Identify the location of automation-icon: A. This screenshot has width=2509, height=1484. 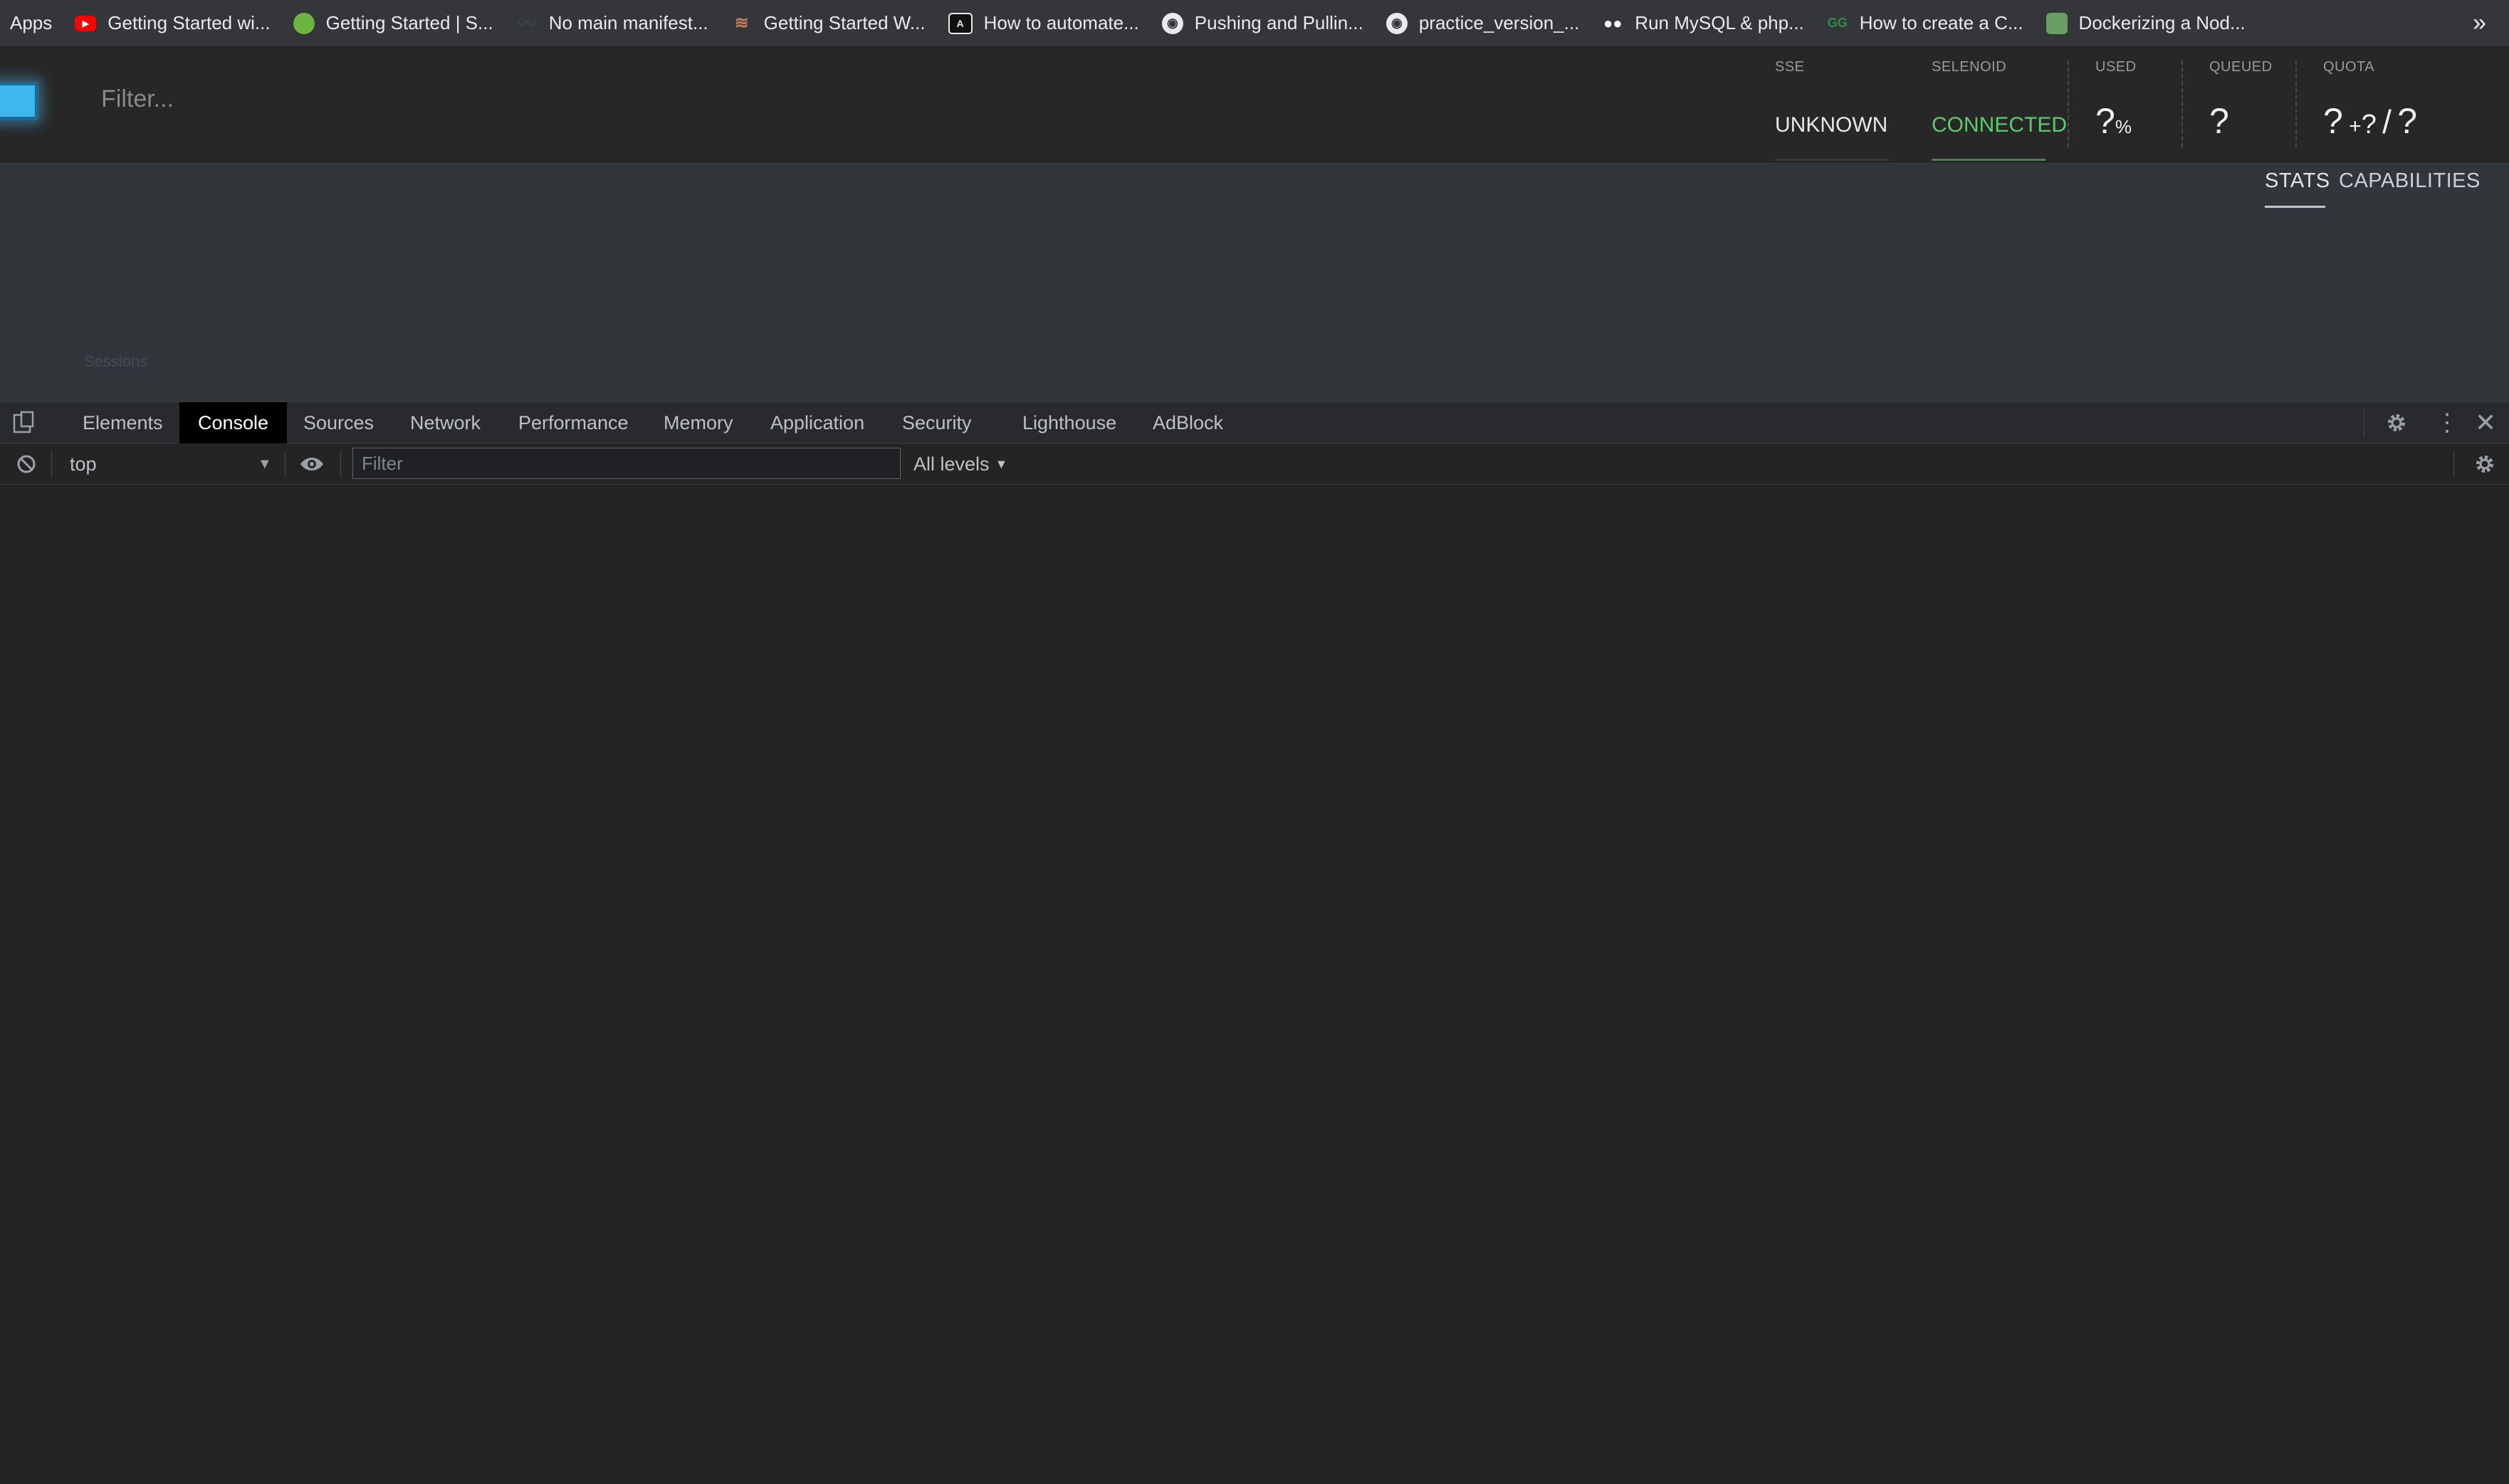
(960, 23).